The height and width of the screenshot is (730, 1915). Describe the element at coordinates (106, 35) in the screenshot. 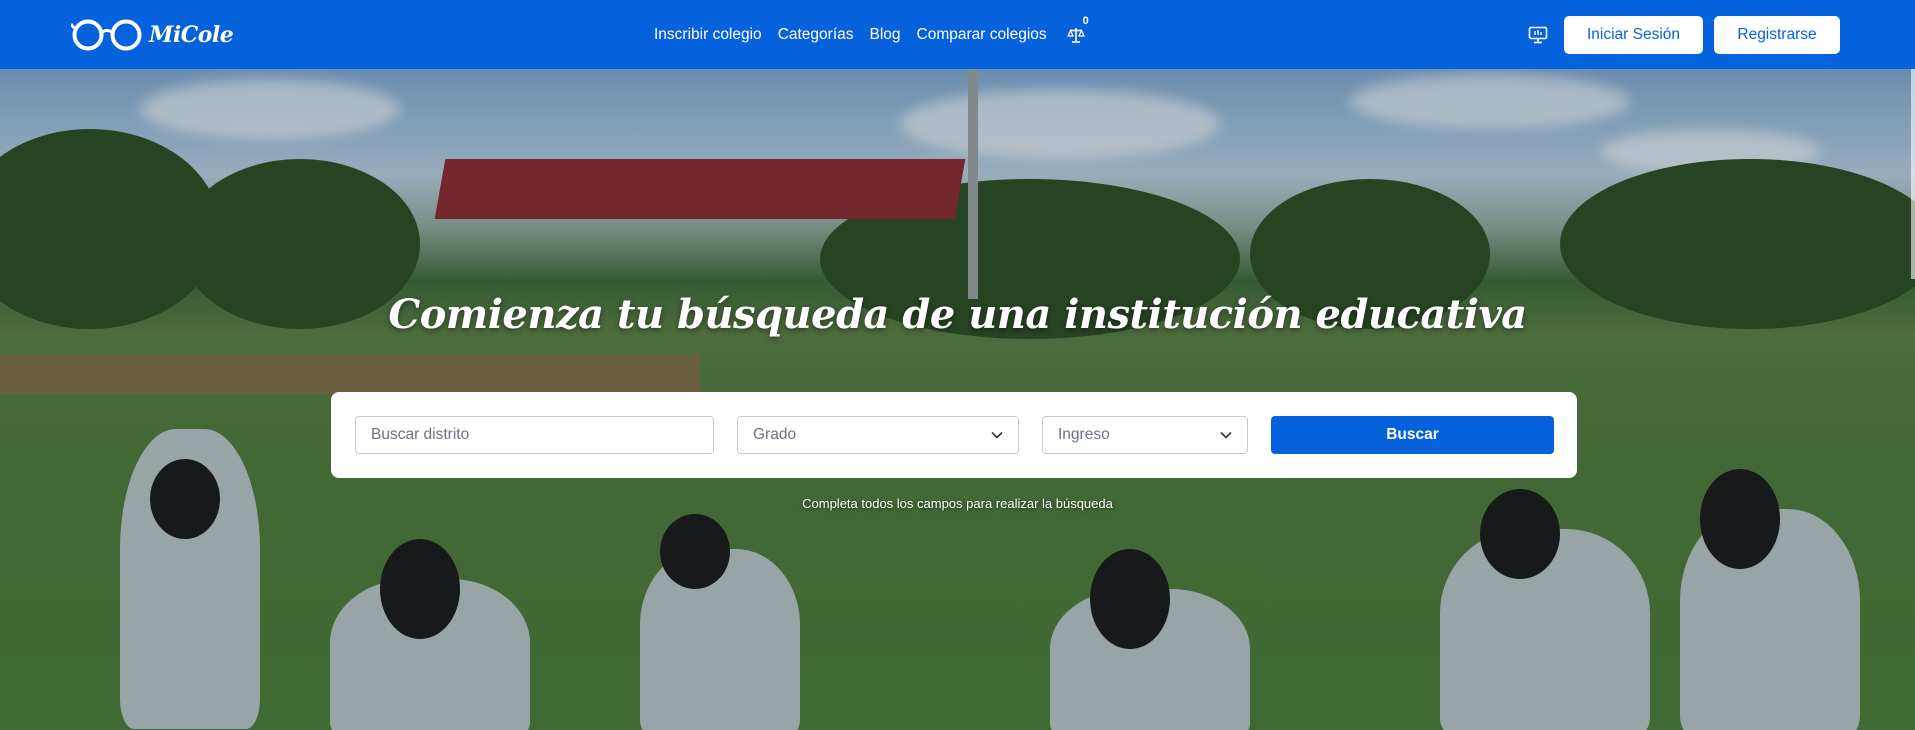

I see `glasses-icon` at that location.